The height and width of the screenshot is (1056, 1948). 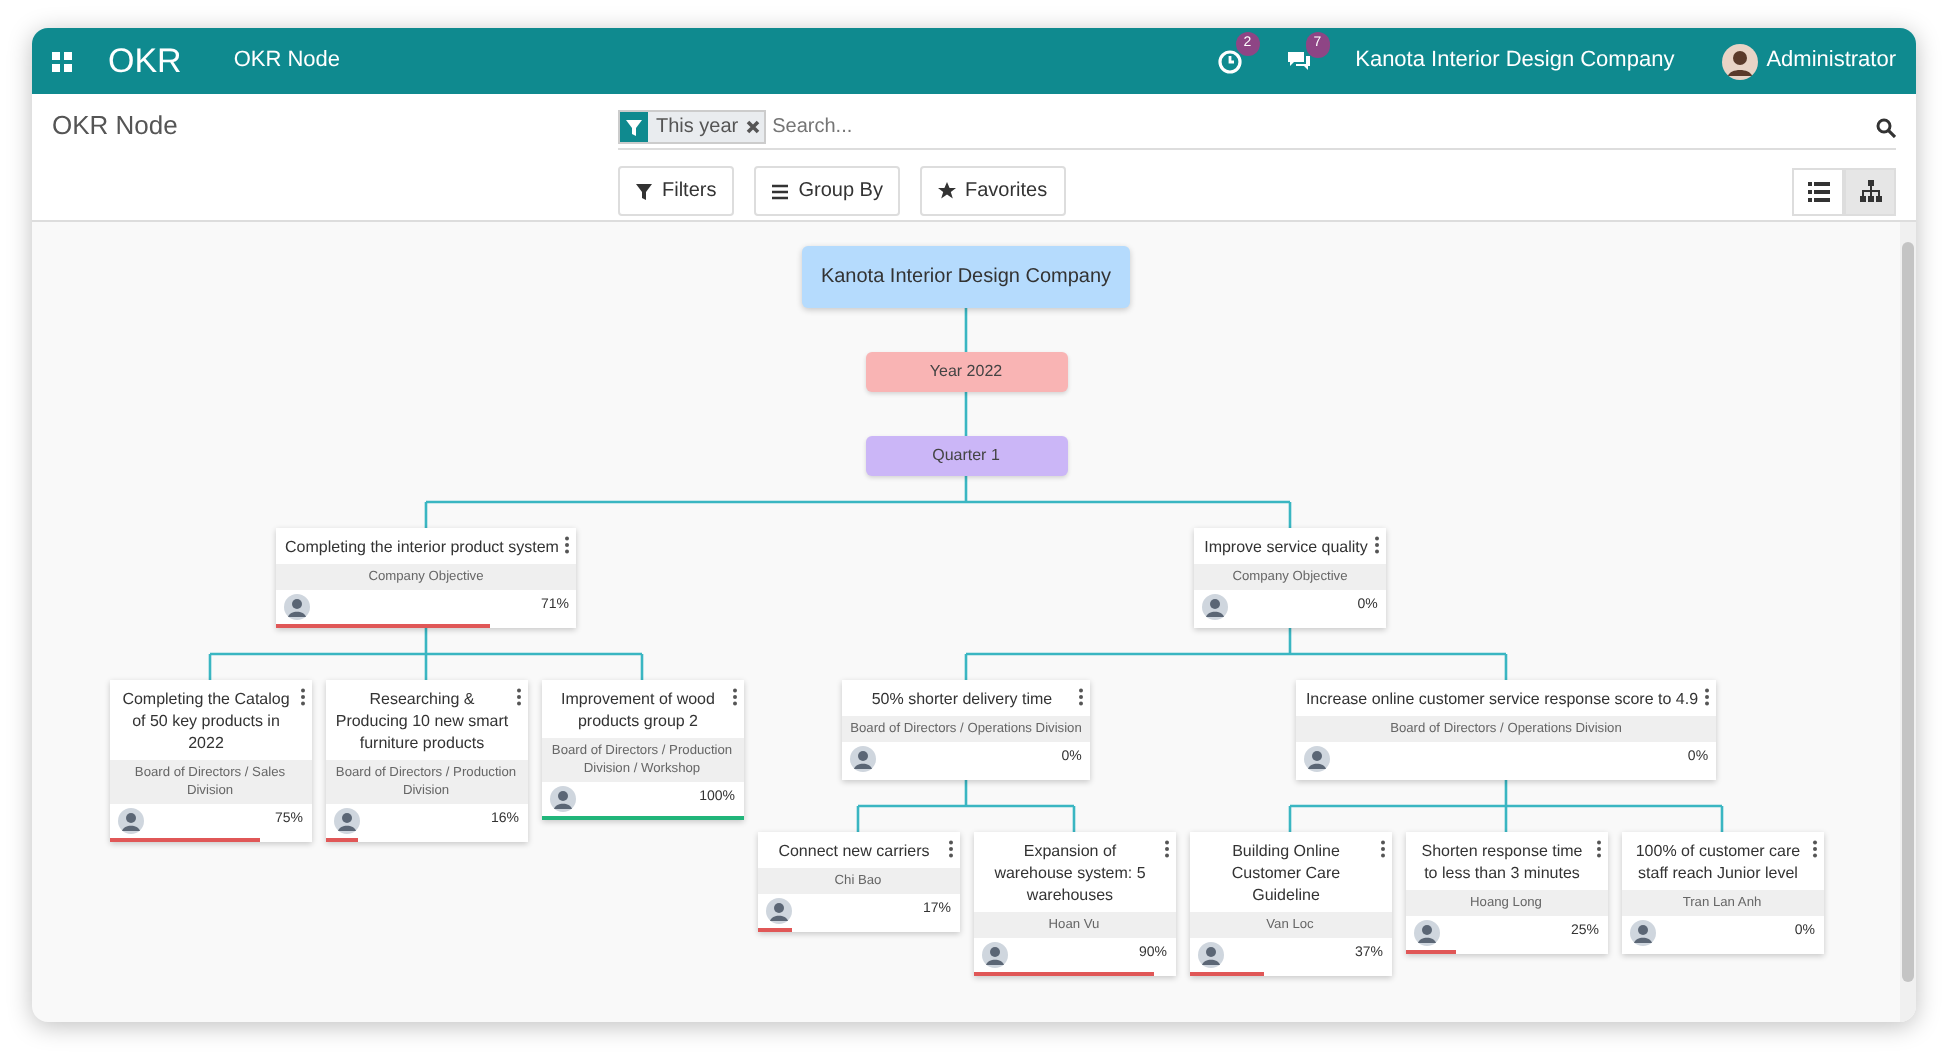 I want to click on objective-title: 50% shorter delivery time, so click(x=962, y=699).